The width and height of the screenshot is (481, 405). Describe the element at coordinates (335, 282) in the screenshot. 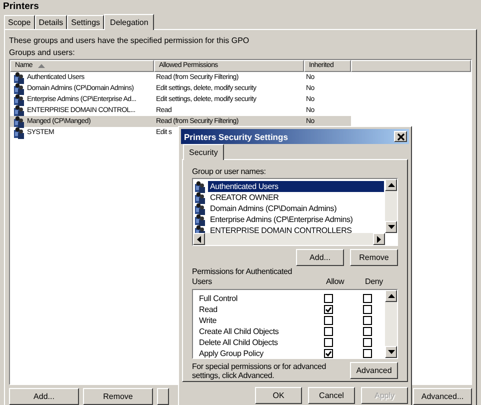

I see `column-header: Allow` at that location.